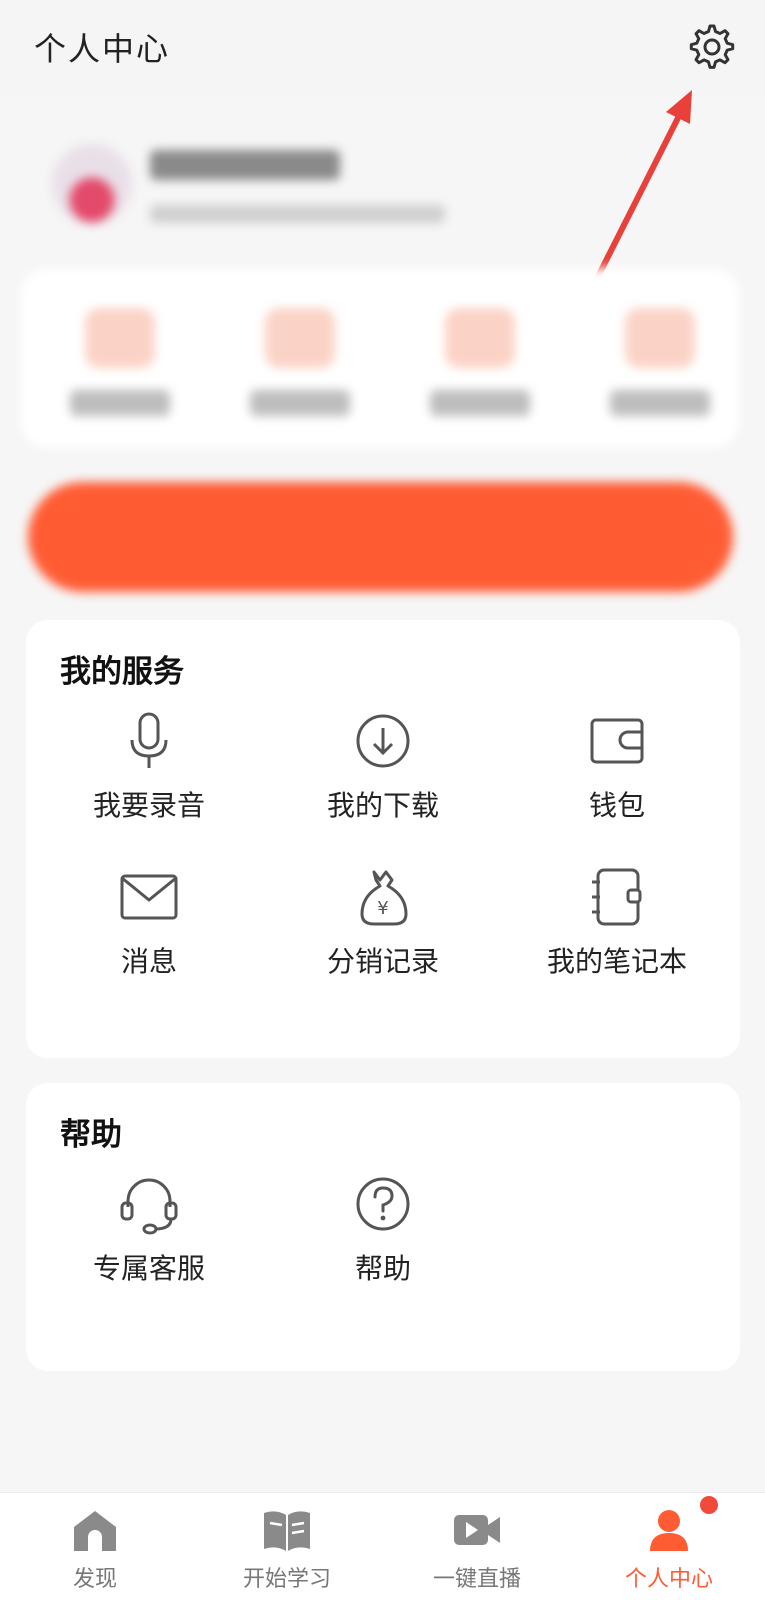  I want to click on settings-button, so click(712, 47).